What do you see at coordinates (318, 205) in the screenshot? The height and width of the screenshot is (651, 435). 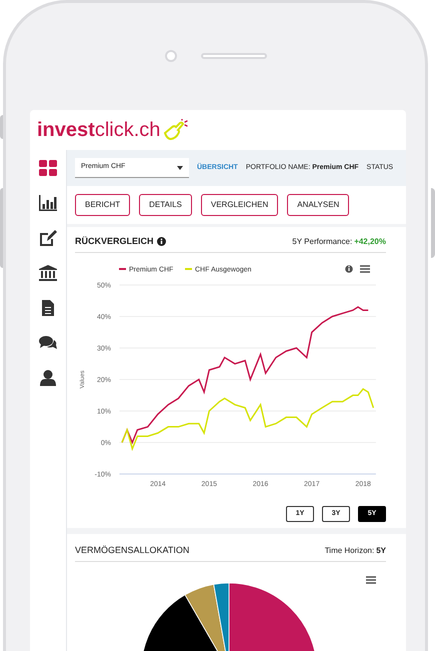 I see `report-button: ANALYSEN` at bounding box center [318, 205].